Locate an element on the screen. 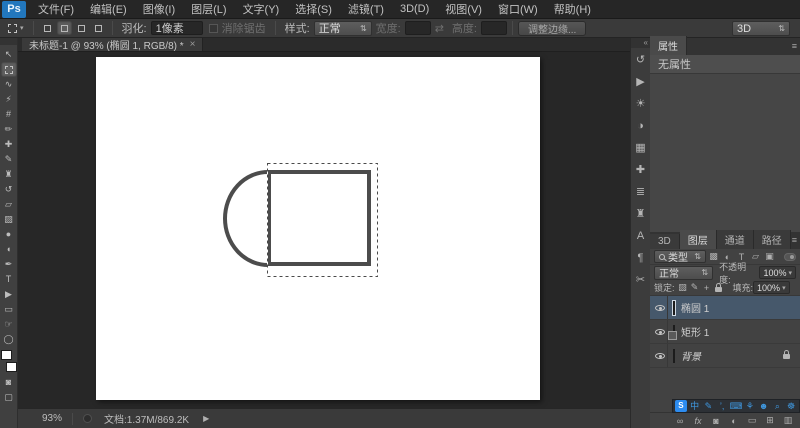  fill-field: 100% ▾ is located at coordinates (771, 287).